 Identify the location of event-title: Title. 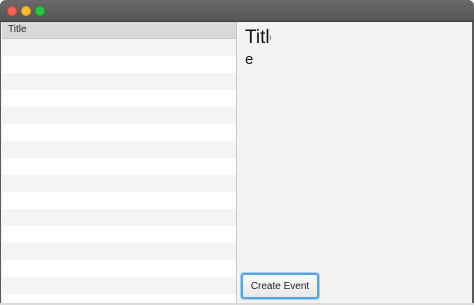
(258, 37).